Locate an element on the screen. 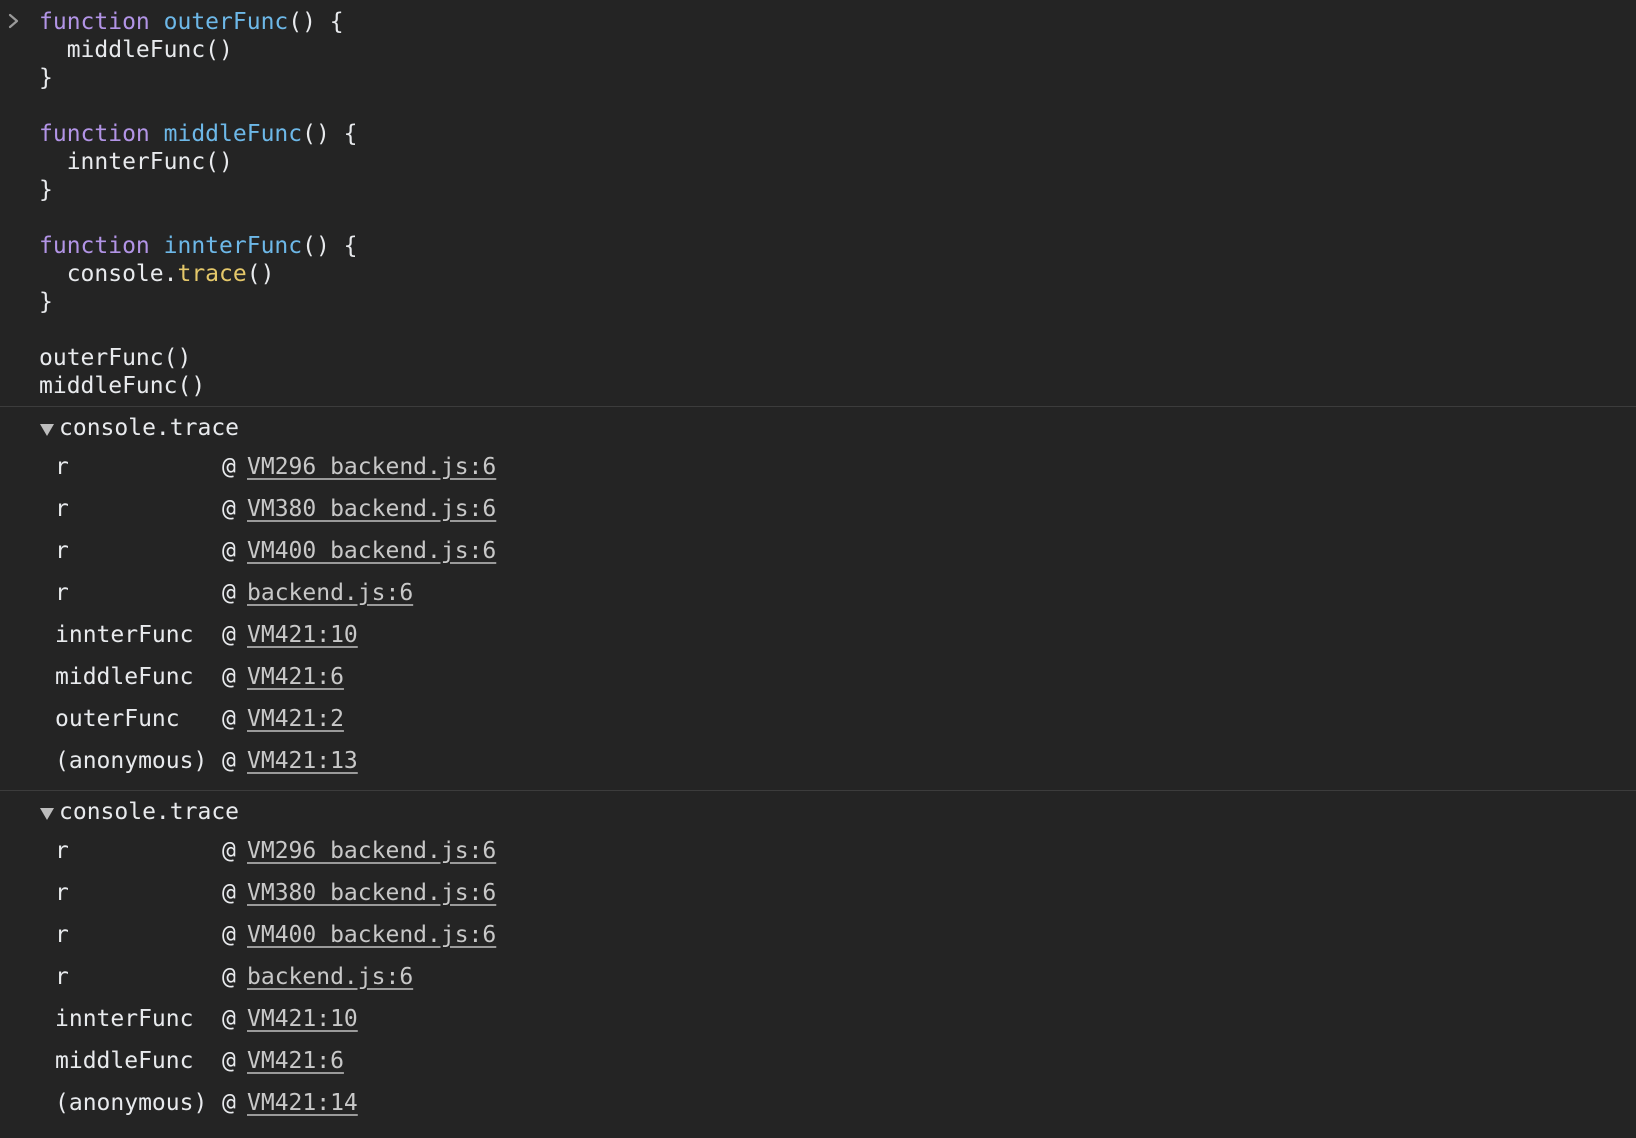  source-link: VM421:2 is located at coordinates (295, 719).